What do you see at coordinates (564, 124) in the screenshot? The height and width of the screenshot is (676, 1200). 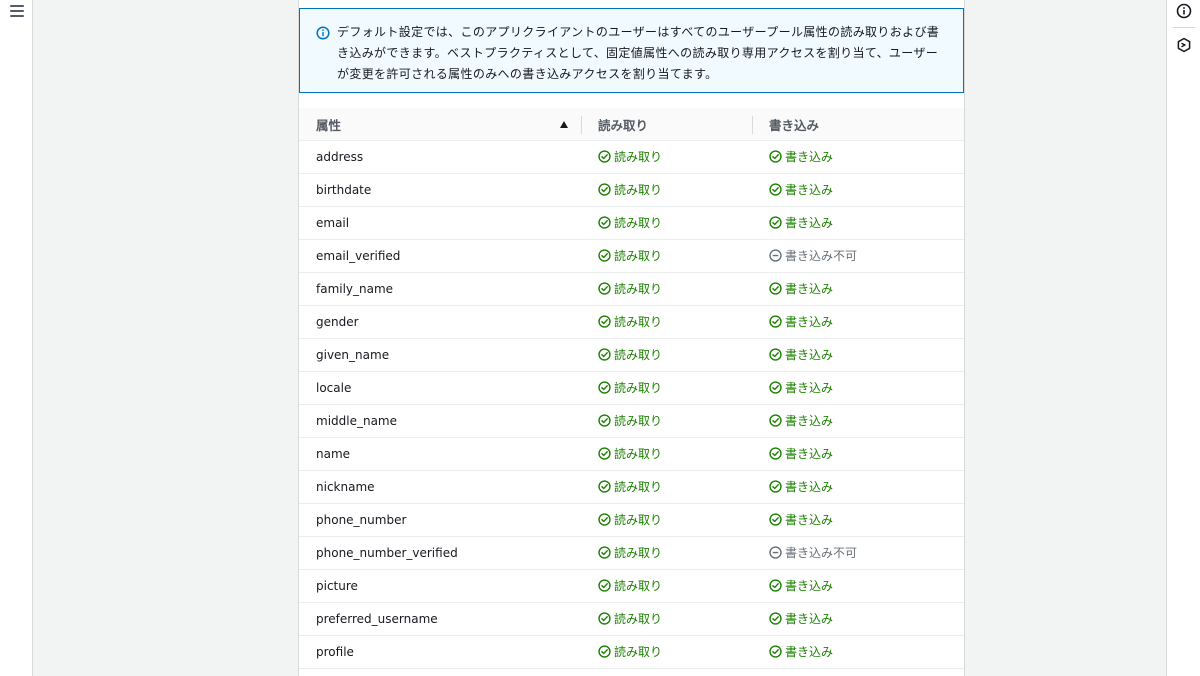 I see `sort-ascending-icon` at bounding box center [564, 124].